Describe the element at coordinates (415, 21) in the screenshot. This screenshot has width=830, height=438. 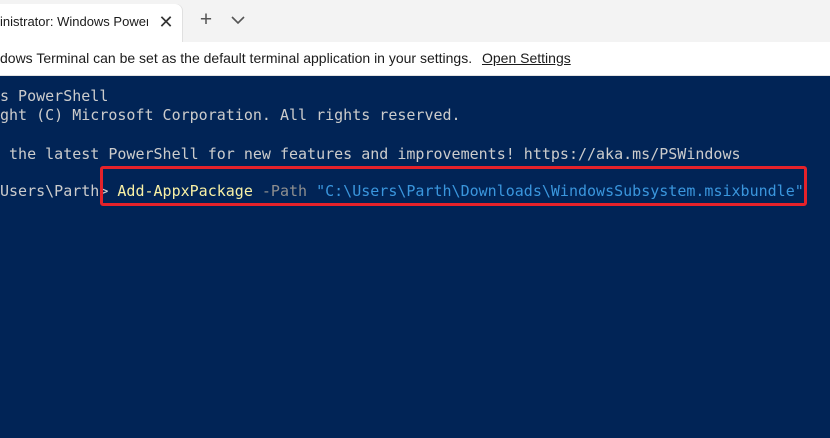
I see `tab-strip: inistrator: Windows PowerS ✕ +` at that location.